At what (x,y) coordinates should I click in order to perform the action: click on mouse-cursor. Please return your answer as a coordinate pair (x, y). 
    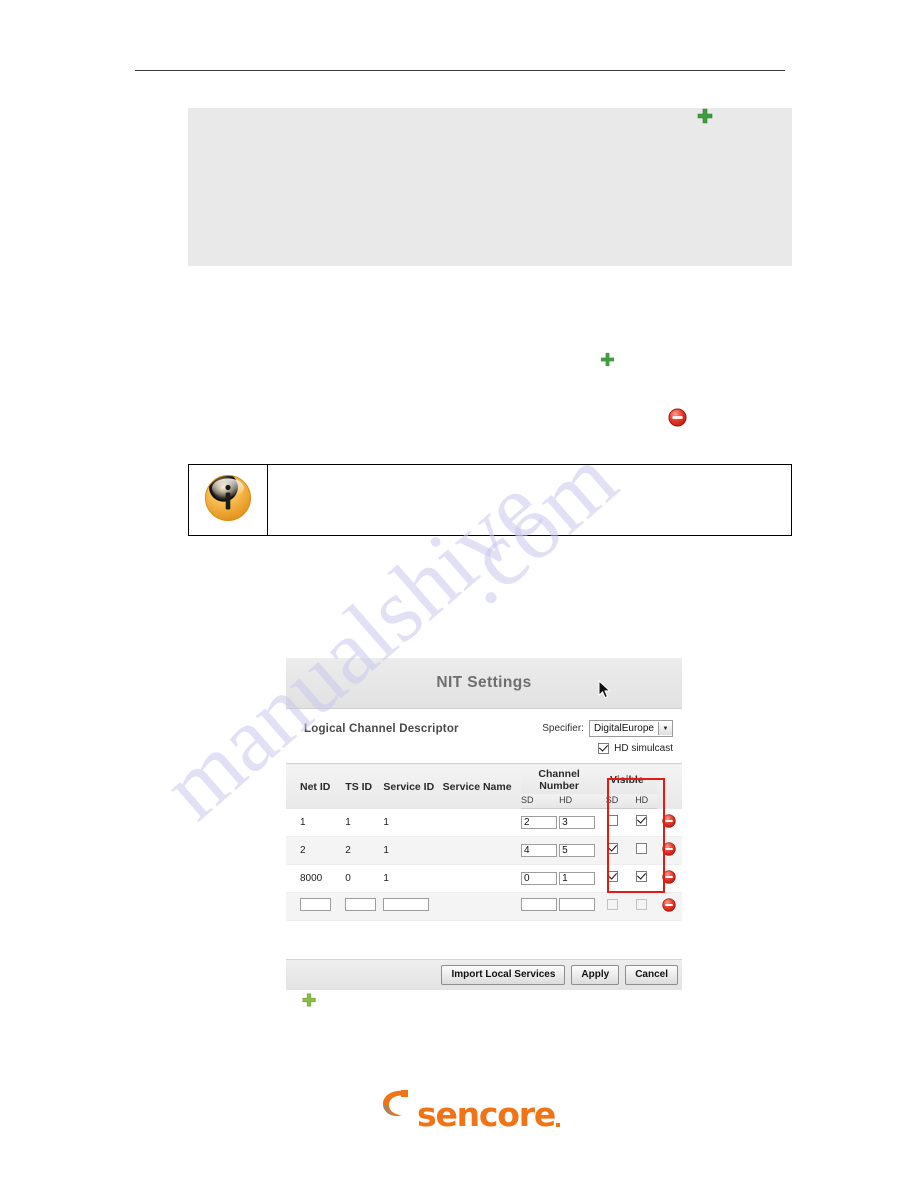
    Looking at the image, I should click on (605, 690).